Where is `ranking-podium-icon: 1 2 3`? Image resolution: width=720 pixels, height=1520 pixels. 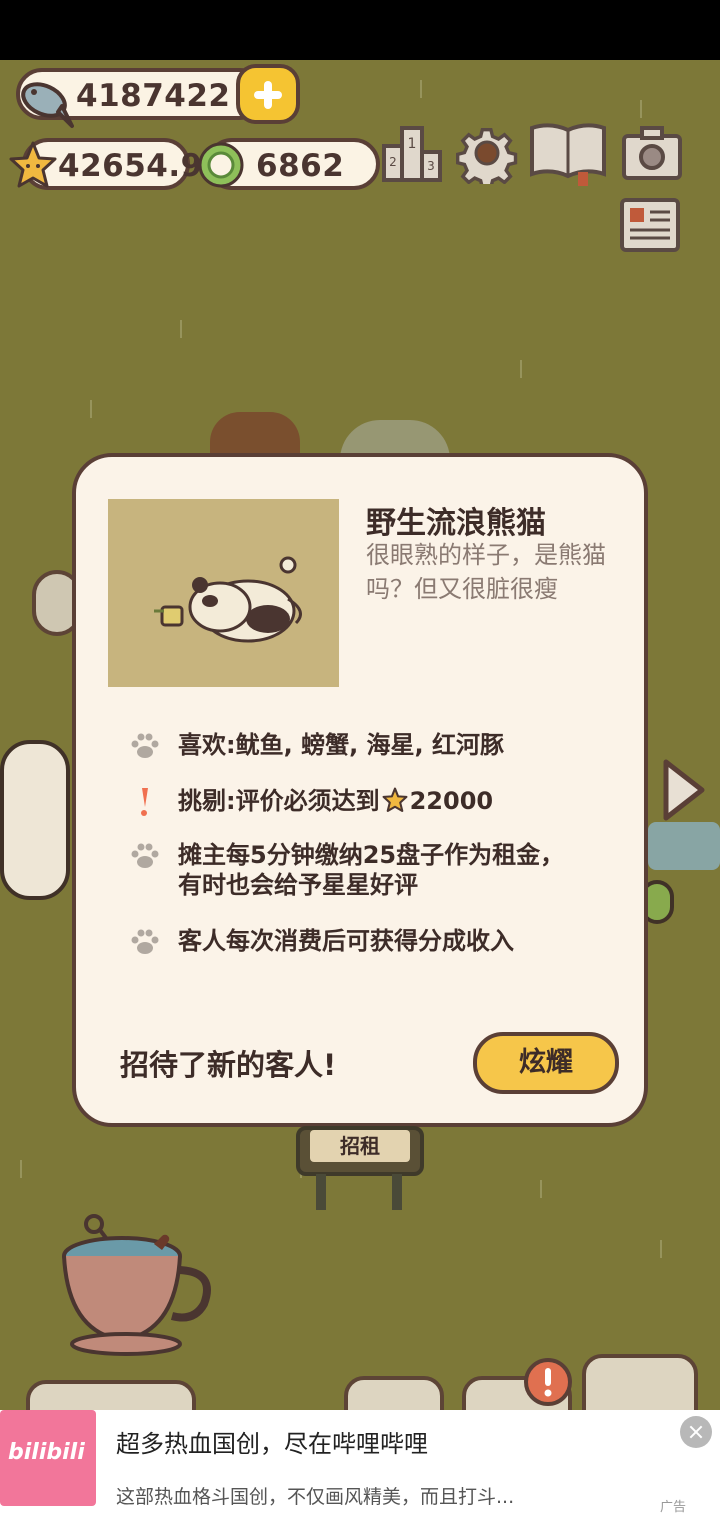
ranking-podium-icon: 1 2 3 is located at coordinates (412, 156).